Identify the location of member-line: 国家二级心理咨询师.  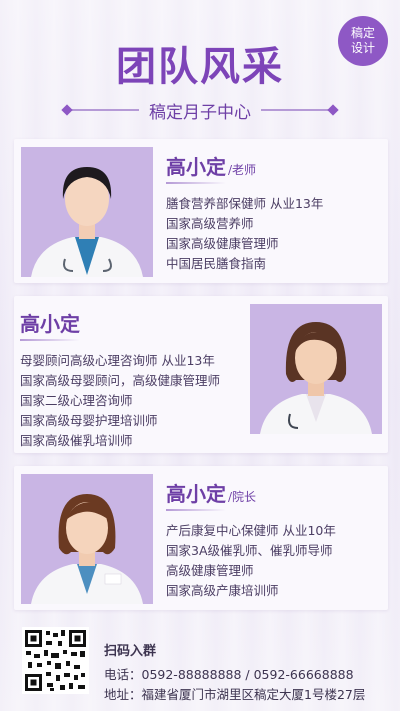
(76, 400).